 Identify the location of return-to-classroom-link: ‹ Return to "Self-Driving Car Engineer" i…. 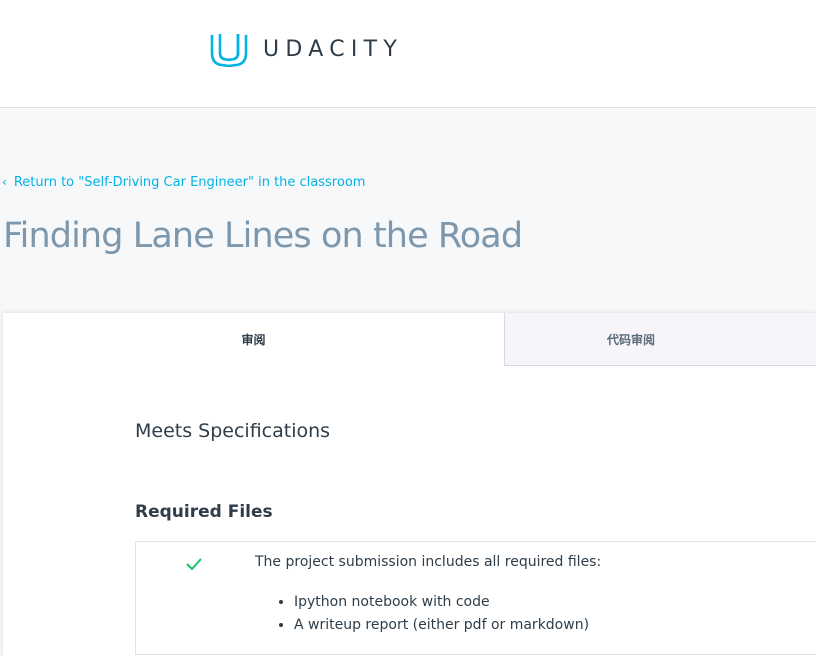
(183, 182).